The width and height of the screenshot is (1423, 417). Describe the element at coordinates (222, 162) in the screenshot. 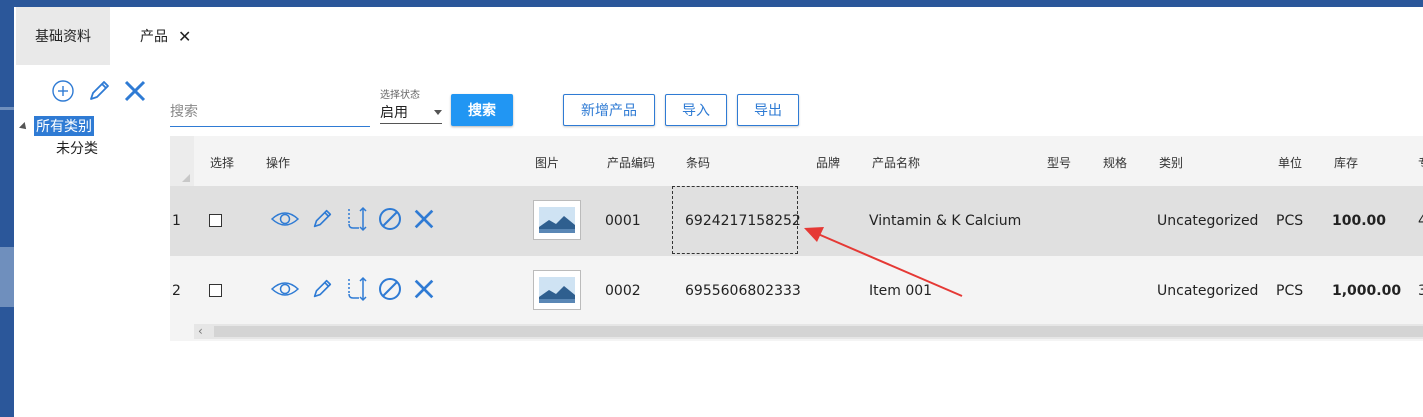

I see `header-select: 选择` at that location.